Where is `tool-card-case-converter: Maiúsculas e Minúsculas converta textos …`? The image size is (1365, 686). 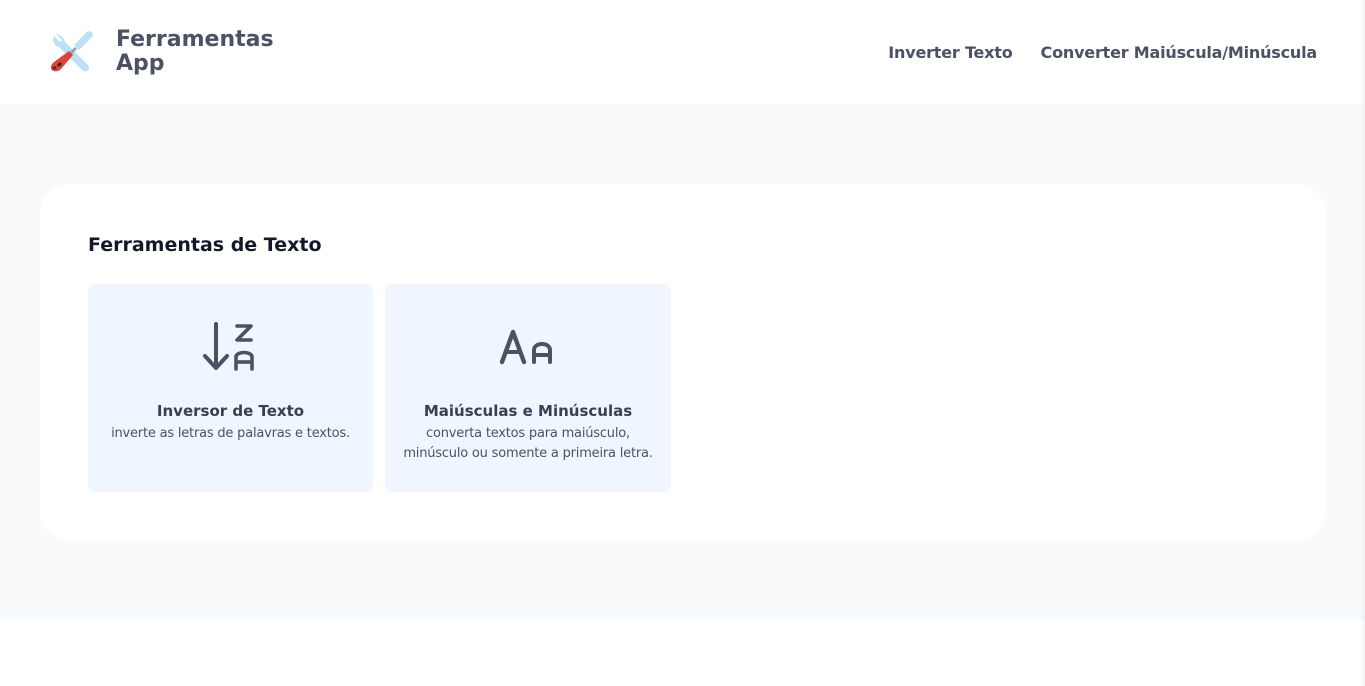
tool-card-case-converter: Maiúsculas e Minúsculas converta textos … is located at coordinates (528, 388).